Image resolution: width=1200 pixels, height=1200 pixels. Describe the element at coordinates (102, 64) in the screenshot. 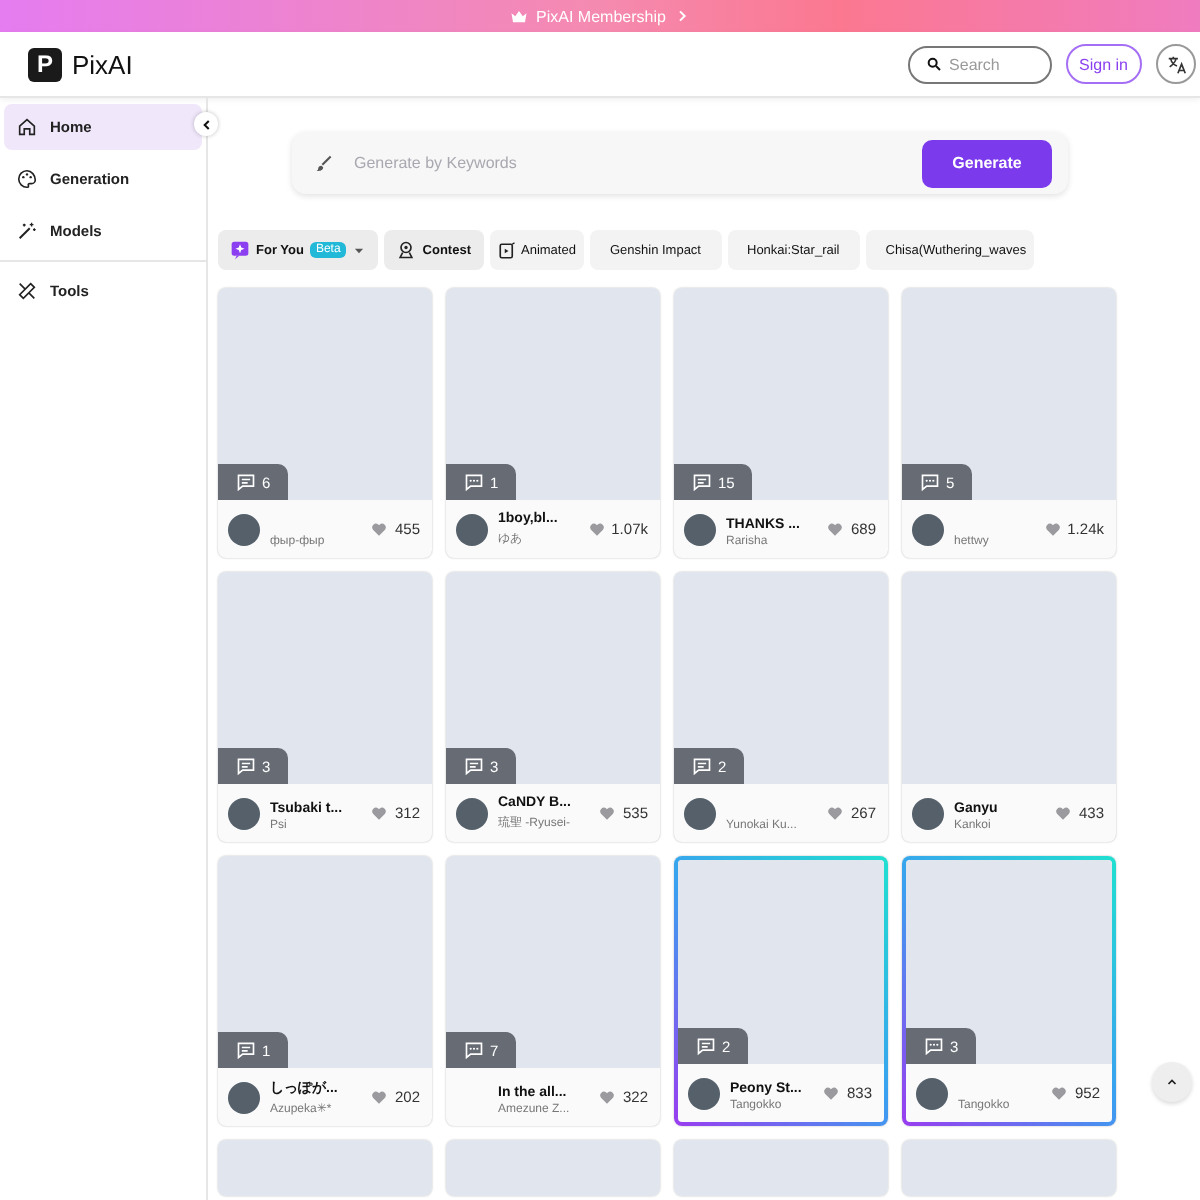

I see `brand-name: PixAI` at that location.